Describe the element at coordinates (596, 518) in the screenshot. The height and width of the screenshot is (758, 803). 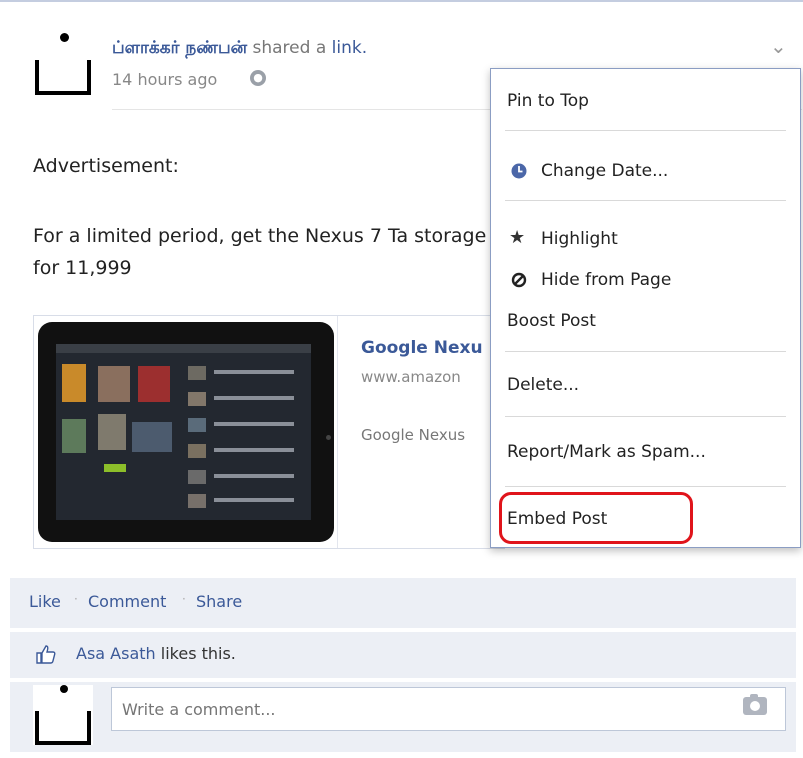
I see `annotation-highlight-ring` at that location.